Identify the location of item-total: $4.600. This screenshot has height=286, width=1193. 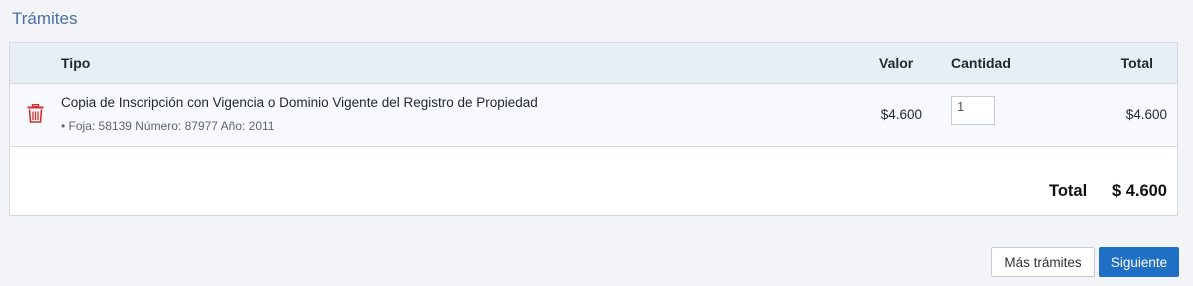
(1146, 114).